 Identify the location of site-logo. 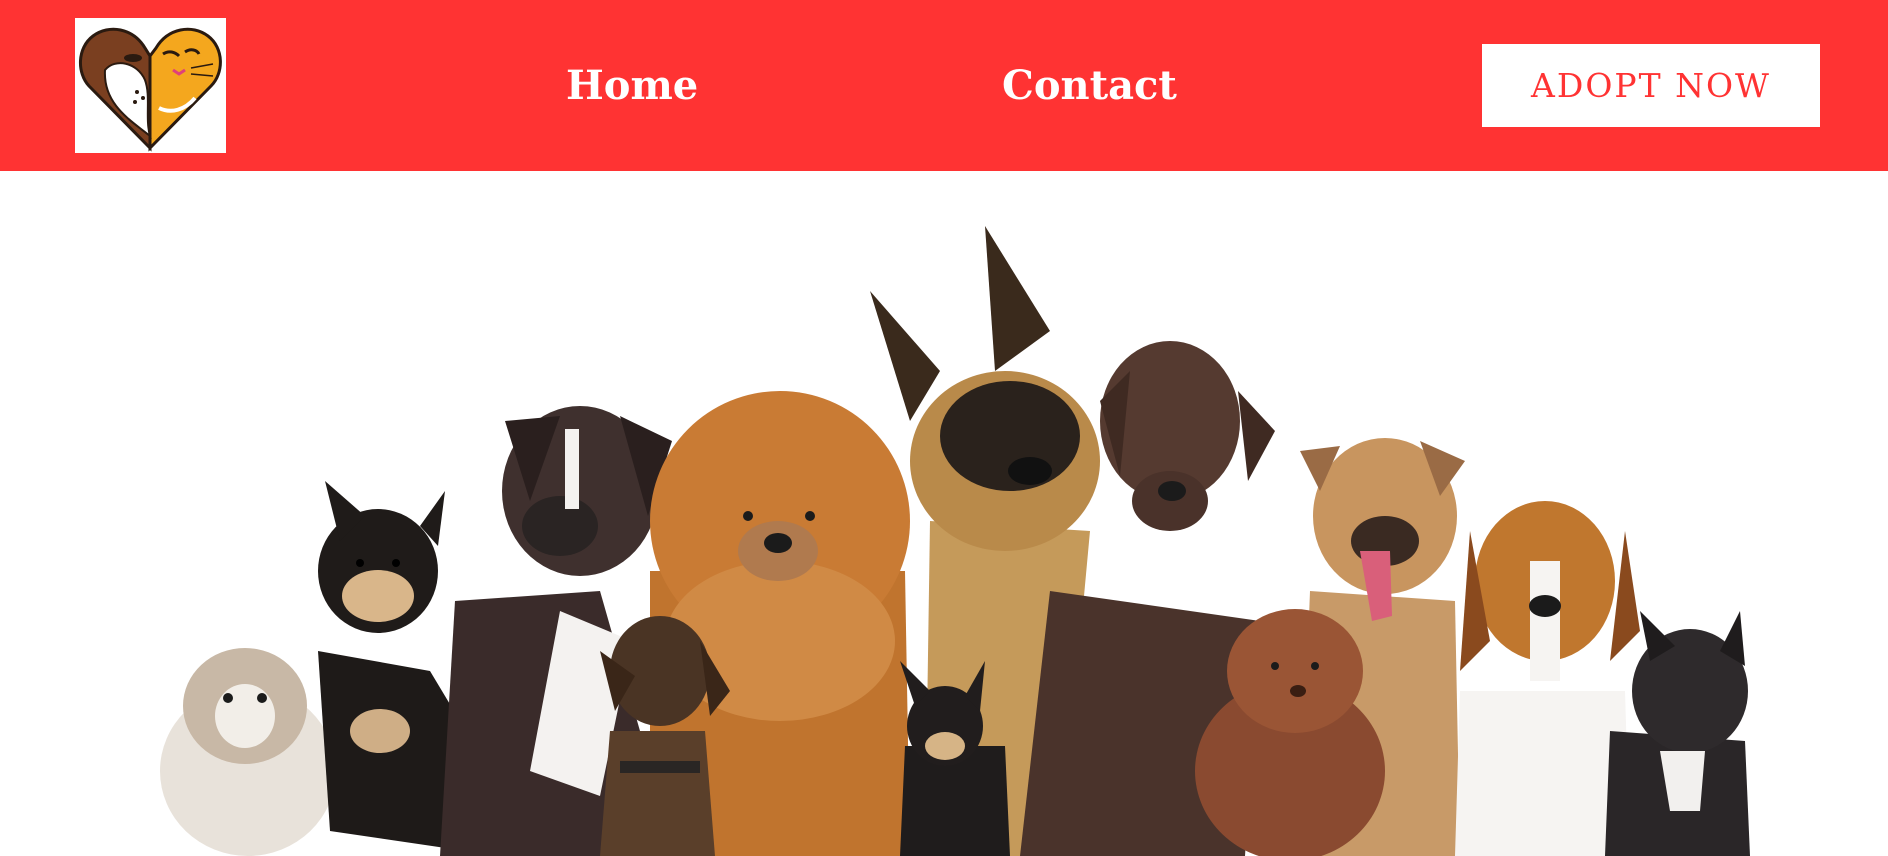
(150, 85).